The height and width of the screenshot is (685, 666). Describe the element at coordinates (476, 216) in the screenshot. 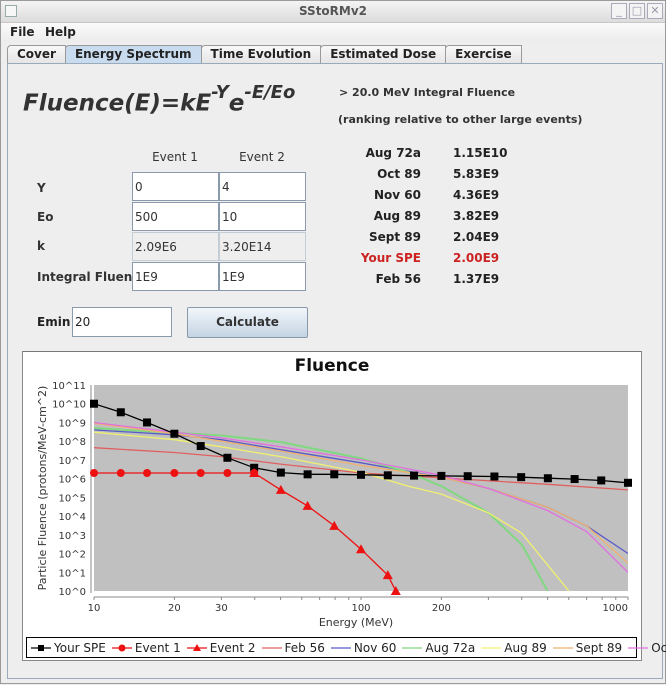

I see `ranking-event-value: 3.82E9` at that location.